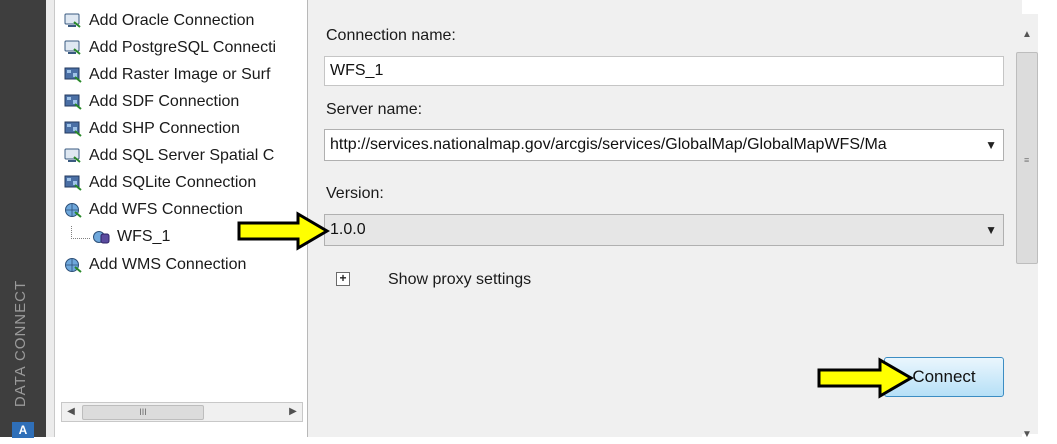 The image size is (1057, 444). What do you see at coordinates (865, 378) in the screenshot?
I see `arrow-to-connect-icon` at bounding box center [865, 378].